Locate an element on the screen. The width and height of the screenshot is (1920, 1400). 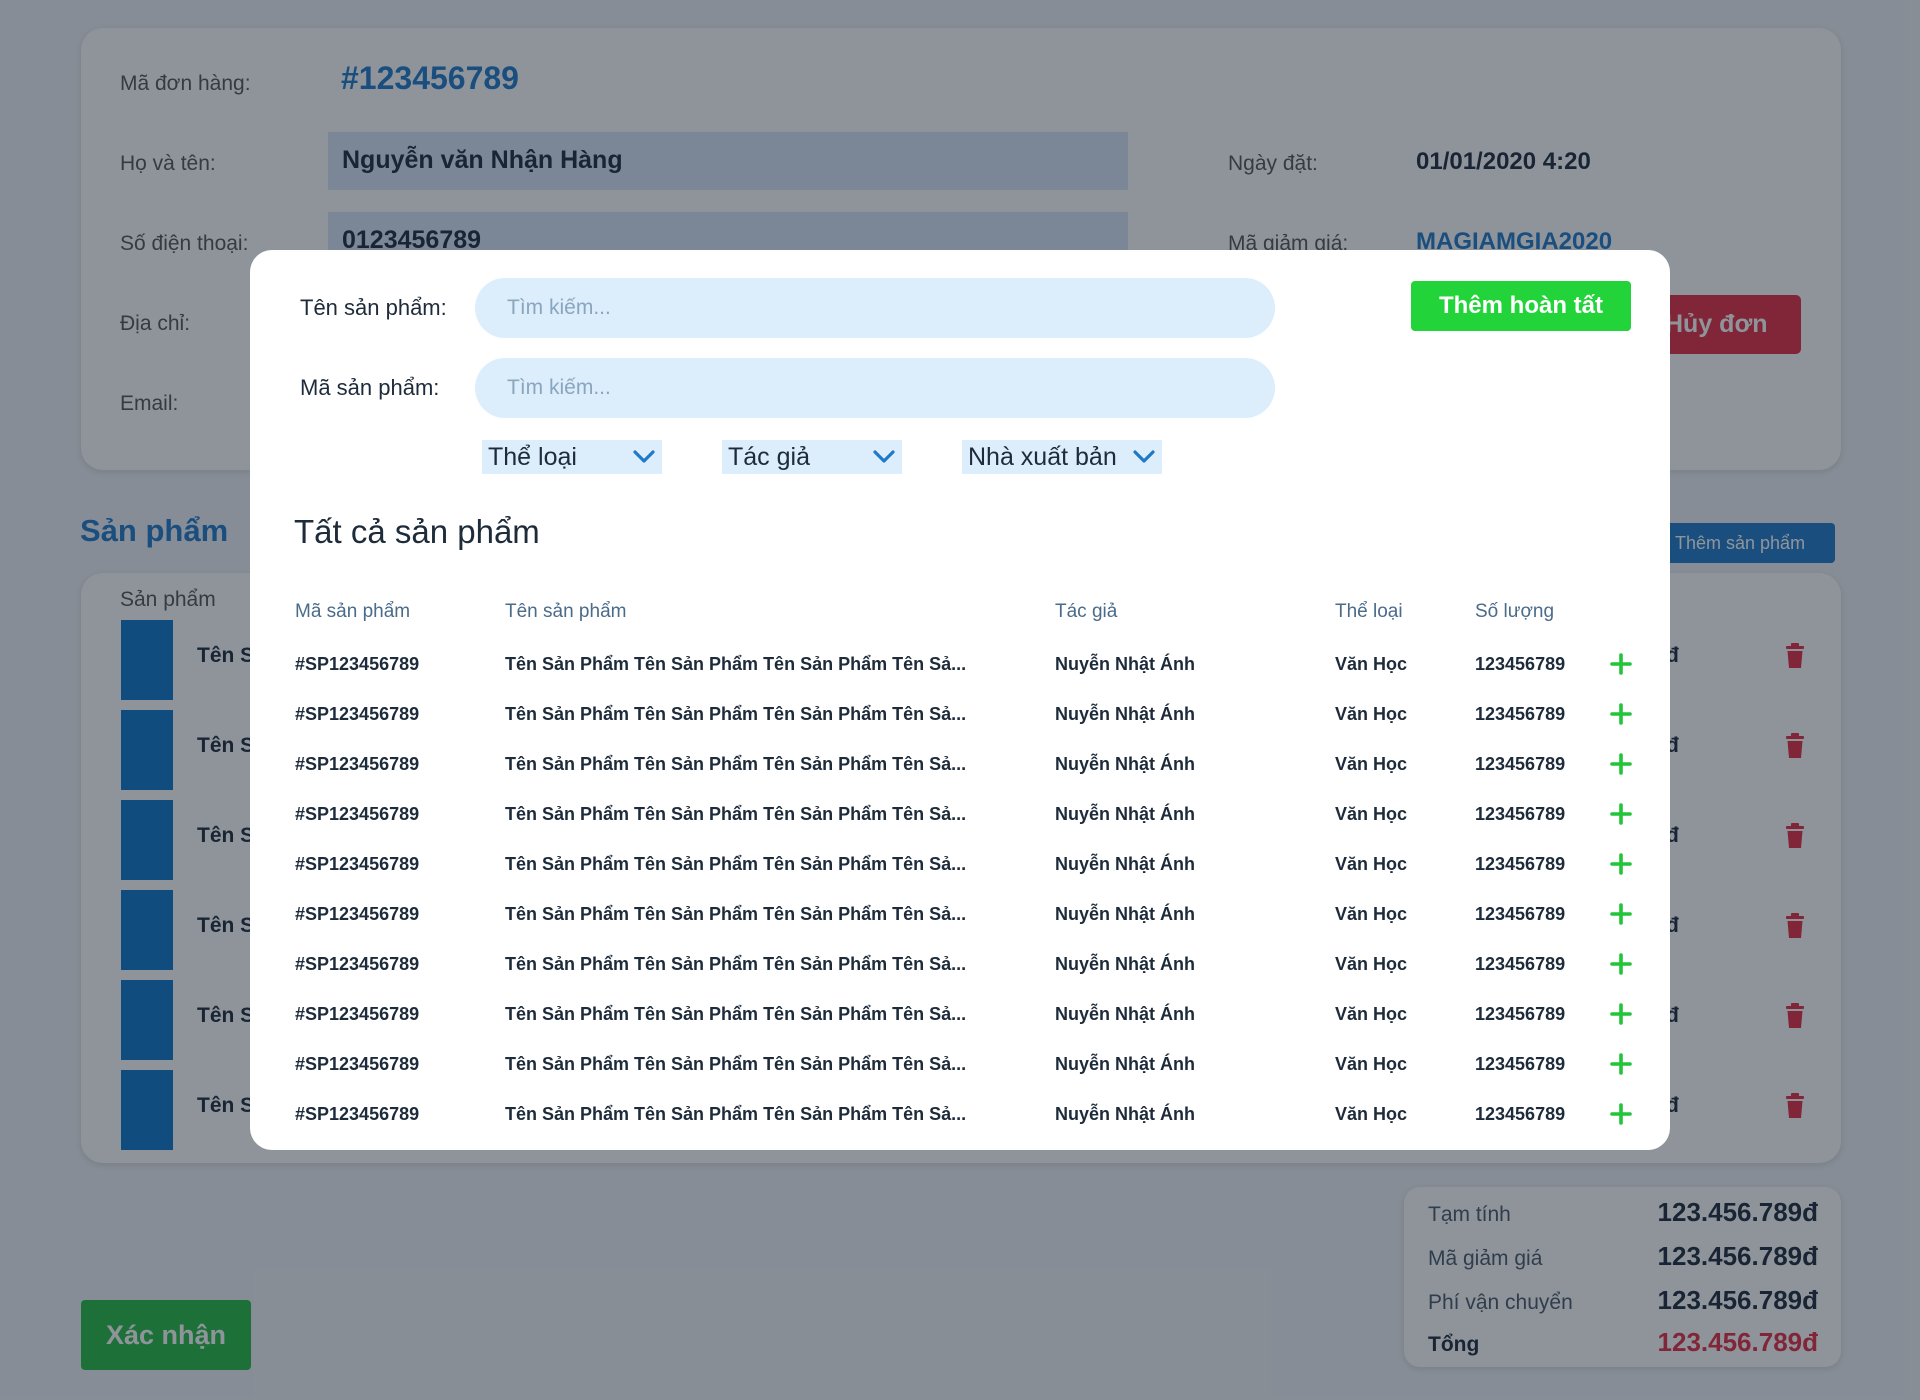
category-filter-label: Thể loại is located at coordinates (532, 457).